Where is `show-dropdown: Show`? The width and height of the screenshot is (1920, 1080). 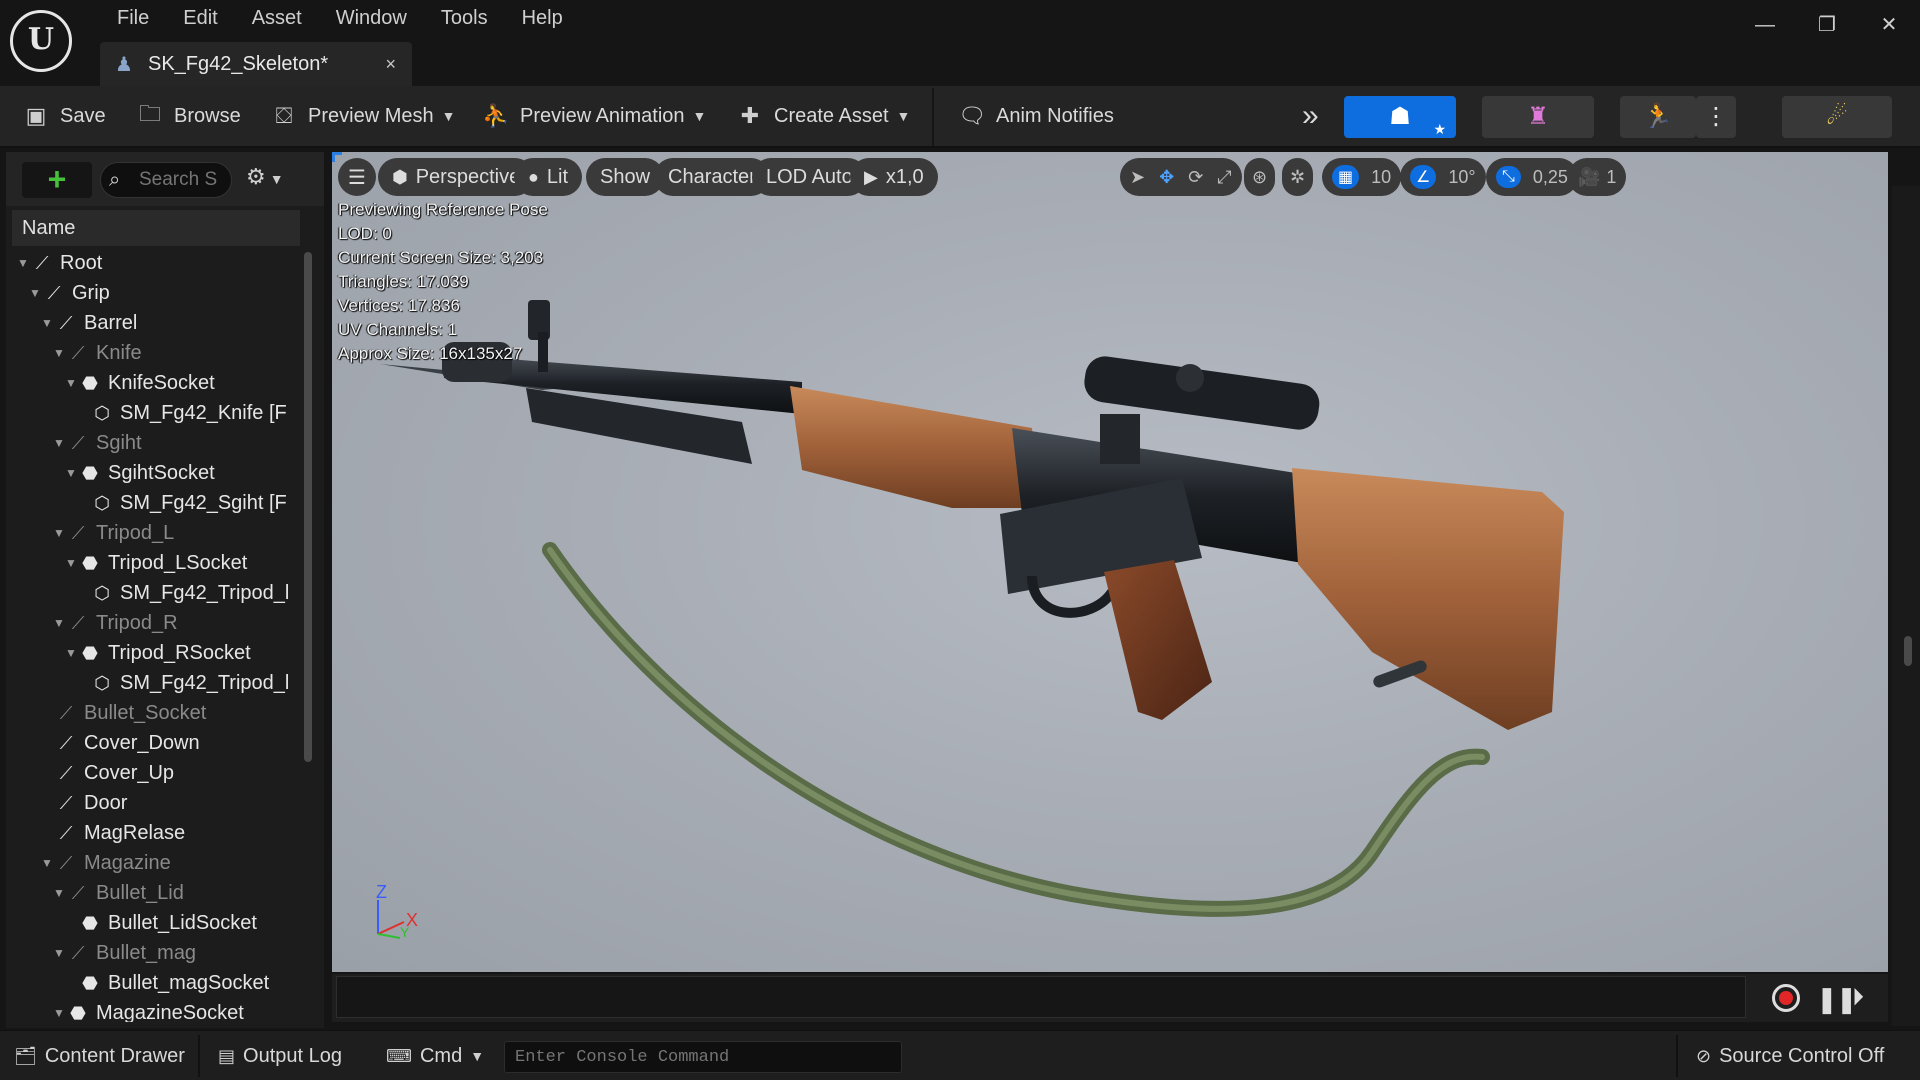
show-dropdown: Show is located at coordinates (625, 177).